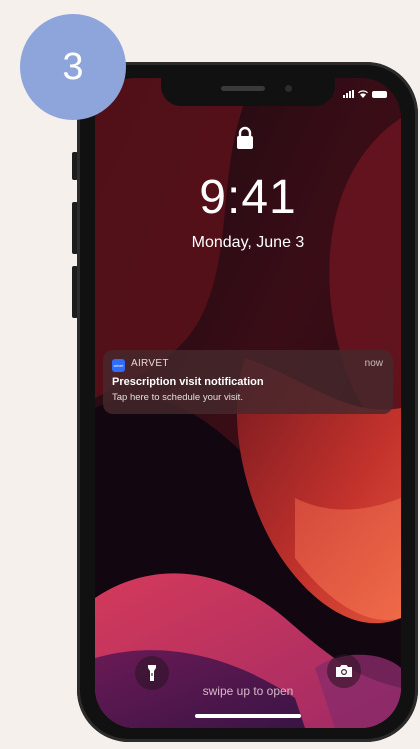  What do you see at coordinates (152, 673) in the screenshot?
I see `flashlight-icon` at bounding box center [152, 673].